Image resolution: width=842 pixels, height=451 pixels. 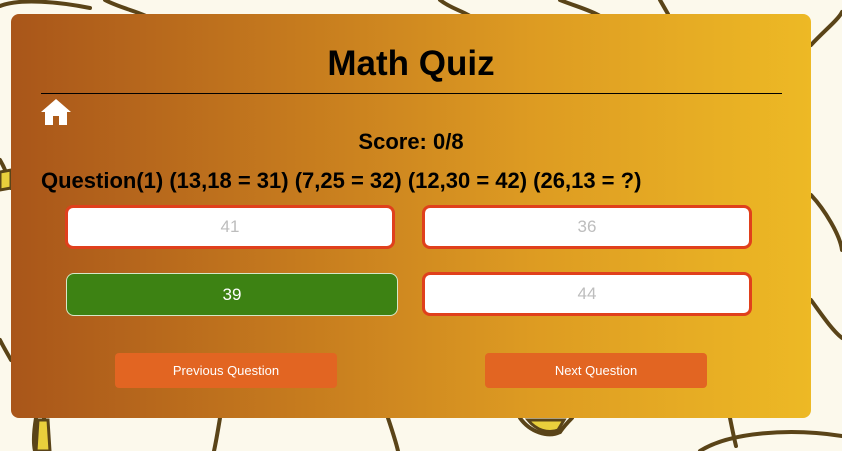 What do you see at coordinates (411, 63) in the screenshot?
I see `page-title: Math Quiz` at bounding box center [411, 63].